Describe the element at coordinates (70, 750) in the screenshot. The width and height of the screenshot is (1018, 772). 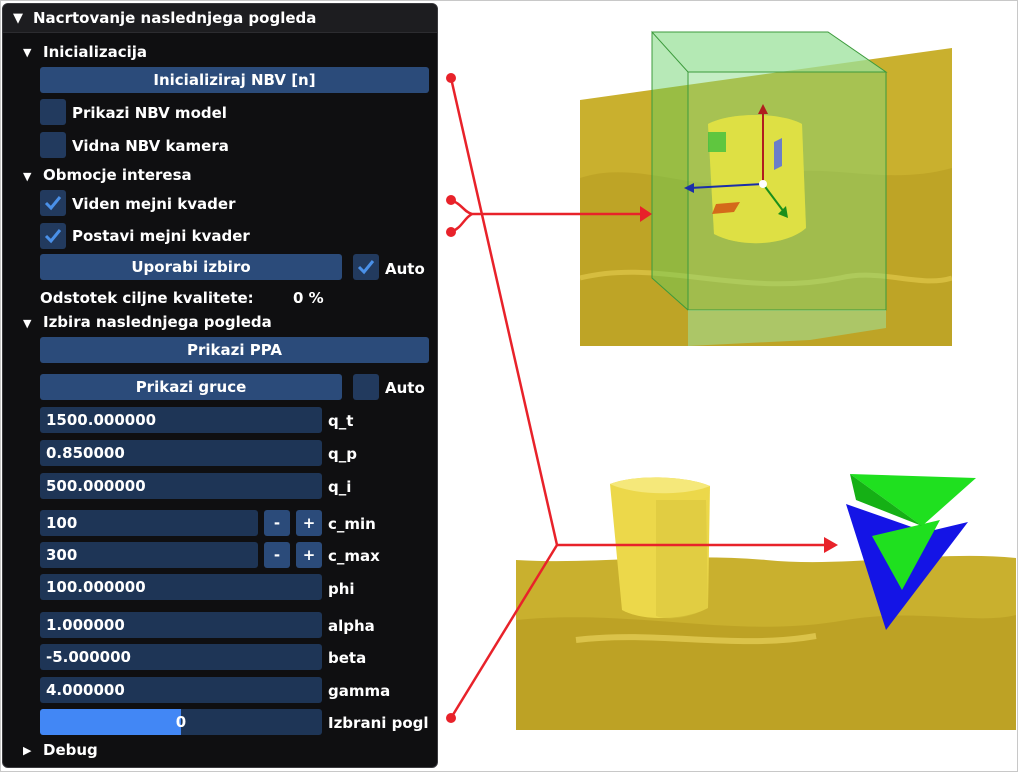
I see `section-header-debug: Debug` at that location.